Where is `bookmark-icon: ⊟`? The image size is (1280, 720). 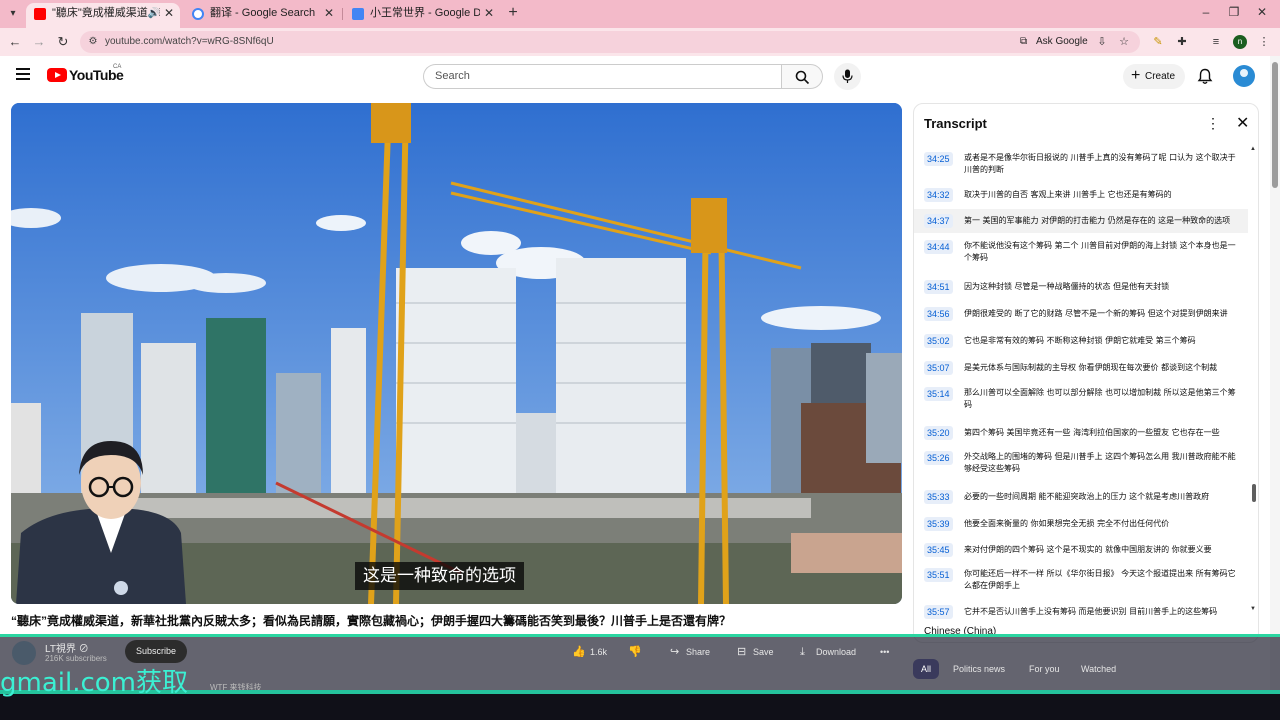
bookmark-icon: ⊟ is located at coordinates (742, 652).